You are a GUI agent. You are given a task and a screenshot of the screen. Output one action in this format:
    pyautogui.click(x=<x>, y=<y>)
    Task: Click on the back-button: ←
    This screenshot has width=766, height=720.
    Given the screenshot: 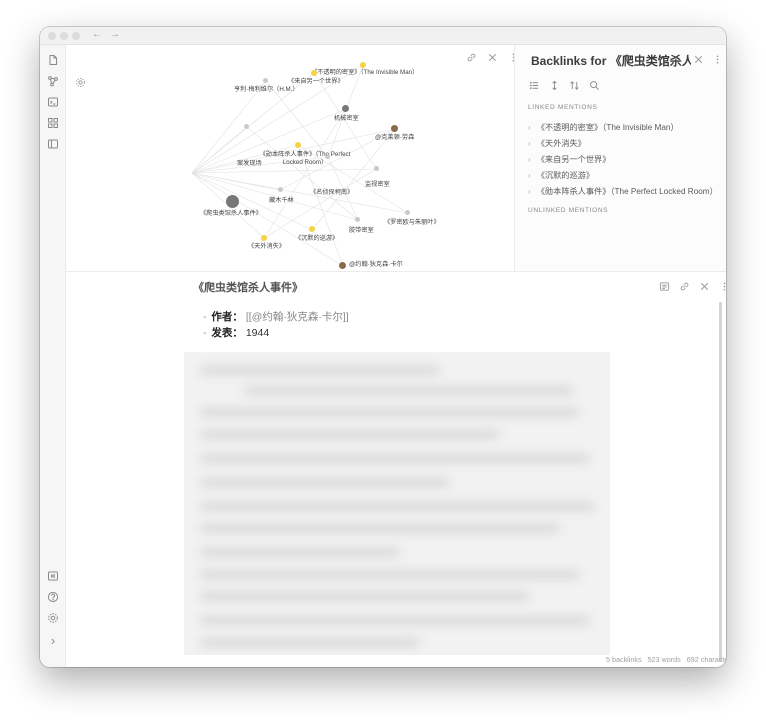 What is the action you would take?
    pyautogui.click(x=97, y=35)
    